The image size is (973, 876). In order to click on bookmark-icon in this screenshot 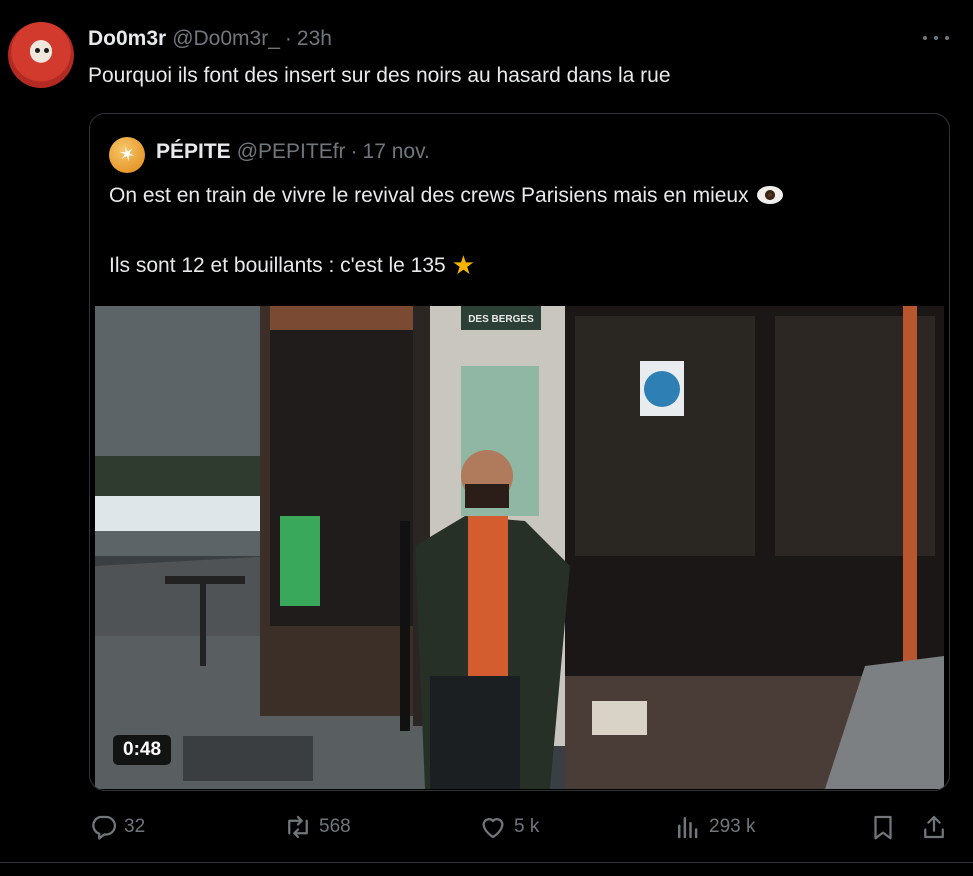, I will do `click(883, 827)`.